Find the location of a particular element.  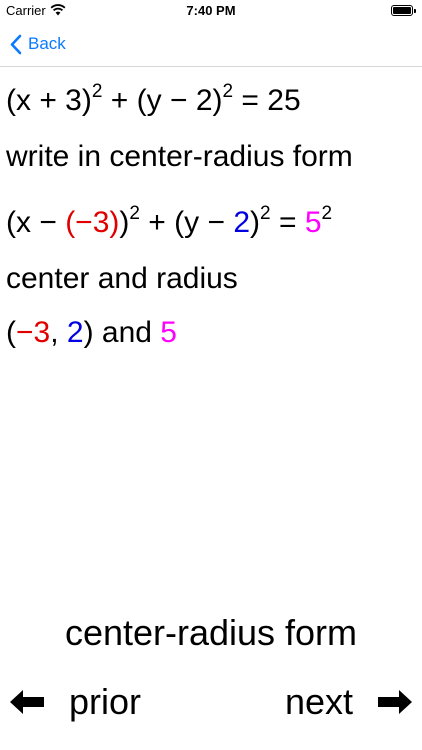

k-value: 2 is located at coordinates (242, 222).